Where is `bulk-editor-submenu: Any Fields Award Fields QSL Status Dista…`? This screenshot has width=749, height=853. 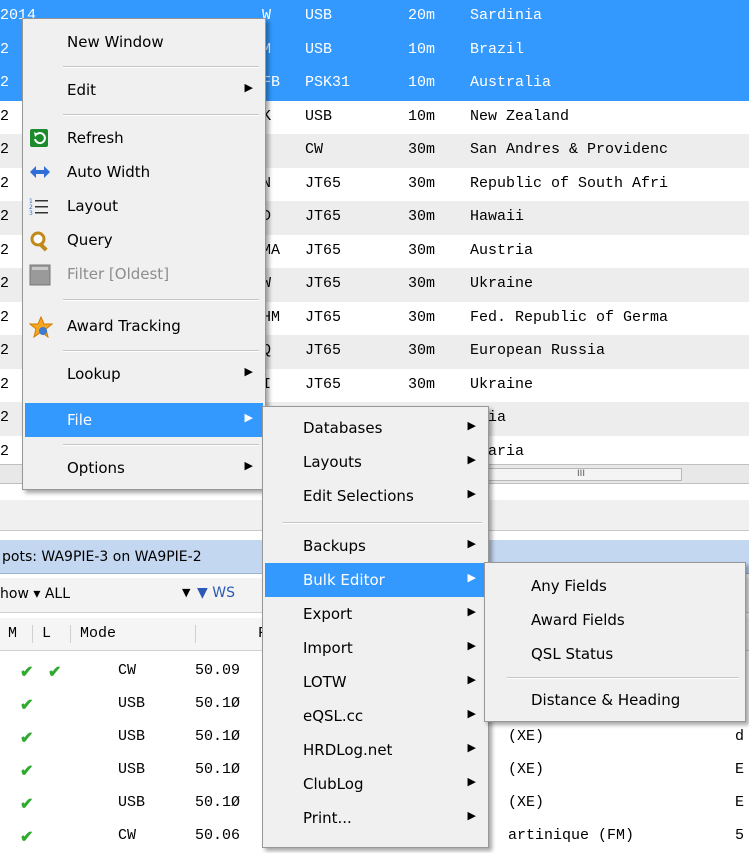 bulk-editor-submenu: Any Fields Award Fields QSL Status Dista… is located at coordinates (615, 642).